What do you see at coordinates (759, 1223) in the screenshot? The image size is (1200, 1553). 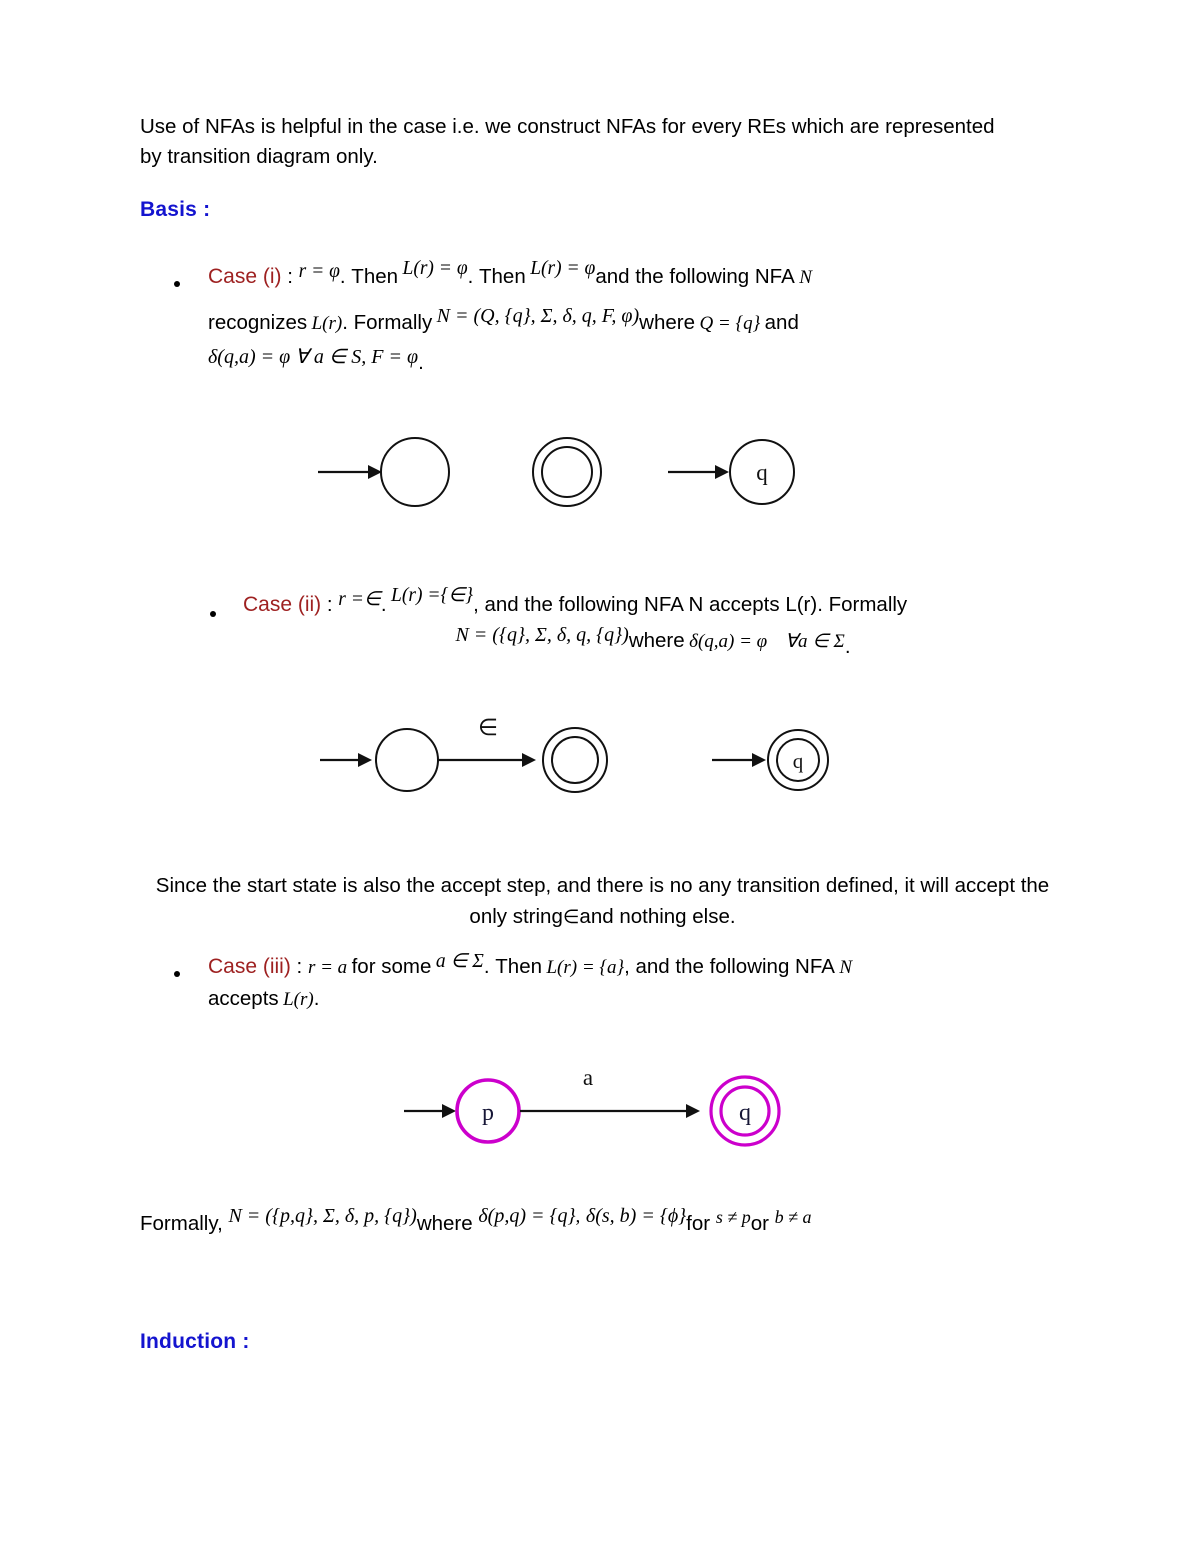 I see `formally-or: or` at bounding box center [759, 1223].